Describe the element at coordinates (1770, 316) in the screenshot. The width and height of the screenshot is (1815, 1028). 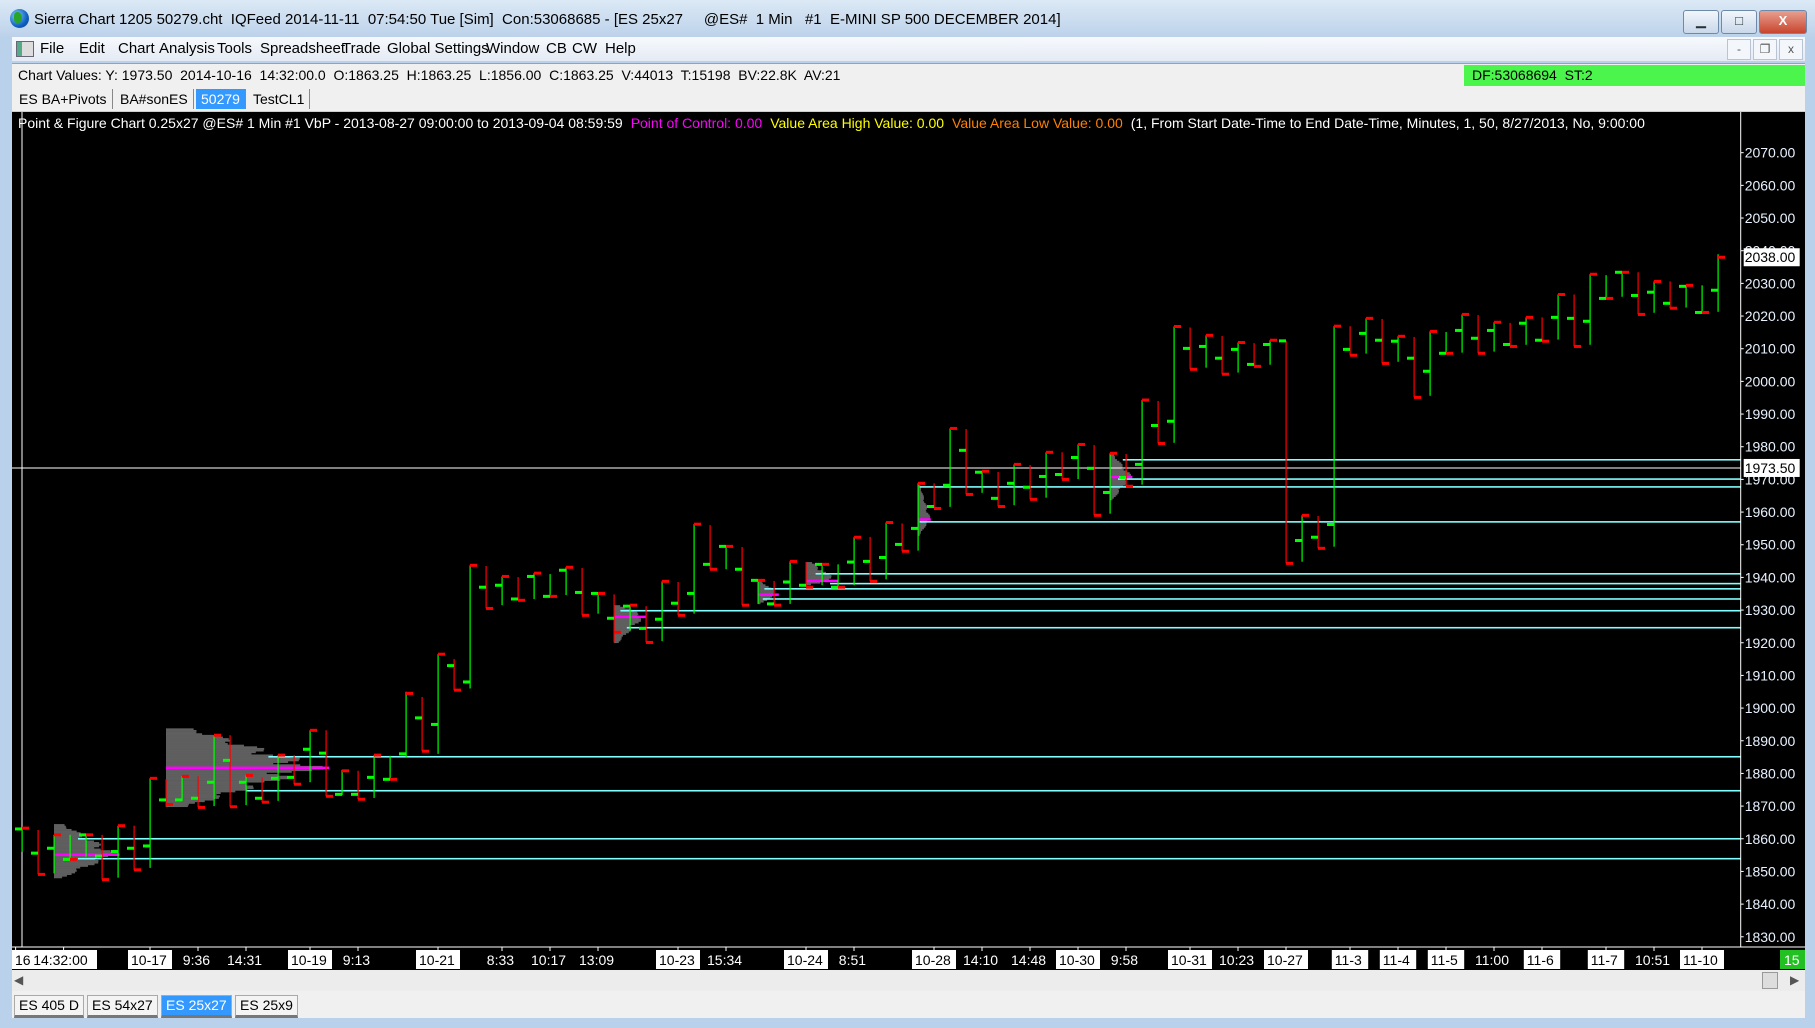
I see `price-tick-label: 2020.00` at that location.